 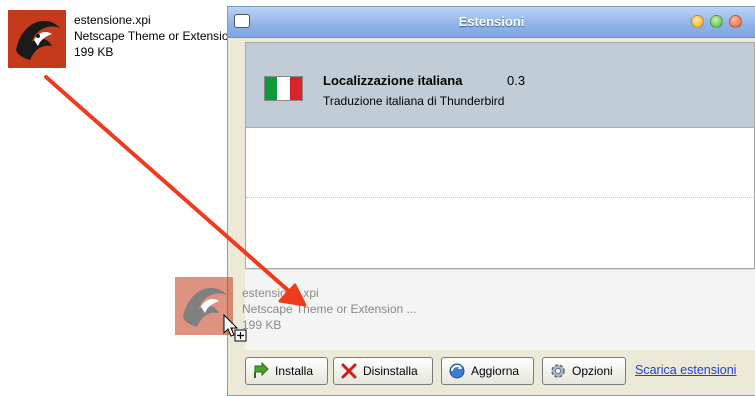 What do you see at coordinates (262, 325) in the screenshot?
I see `ghost-file-size: 199 KB` at bounding box center [262, 325].